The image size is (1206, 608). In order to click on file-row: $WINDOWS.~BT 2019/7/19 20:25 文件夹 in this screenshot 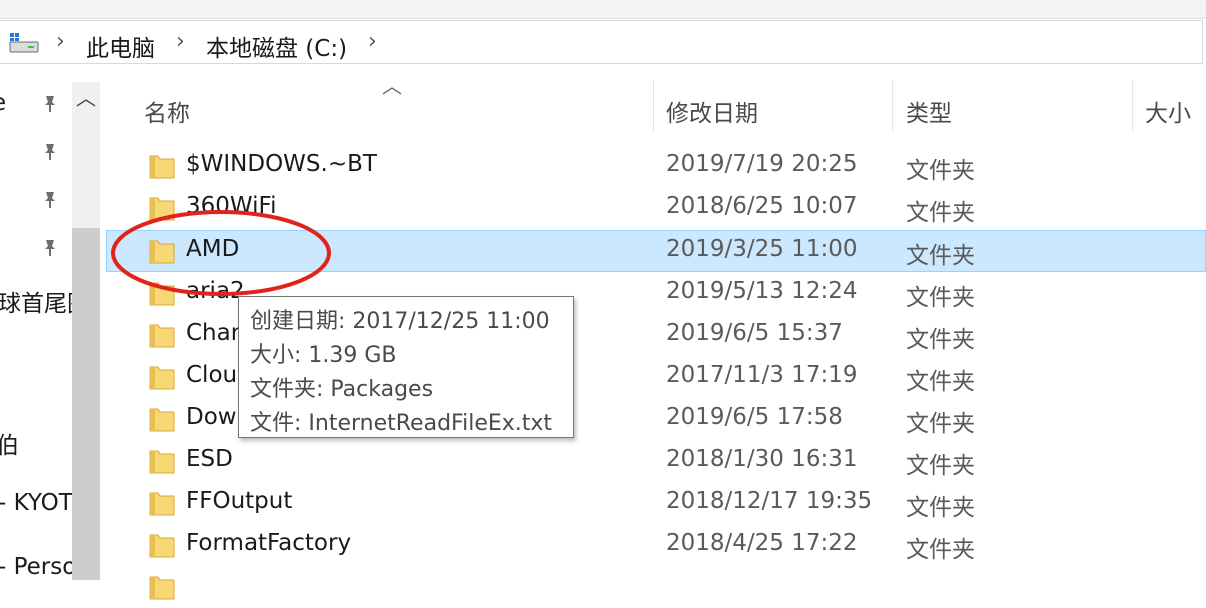, I will do `click(656, 166)`.